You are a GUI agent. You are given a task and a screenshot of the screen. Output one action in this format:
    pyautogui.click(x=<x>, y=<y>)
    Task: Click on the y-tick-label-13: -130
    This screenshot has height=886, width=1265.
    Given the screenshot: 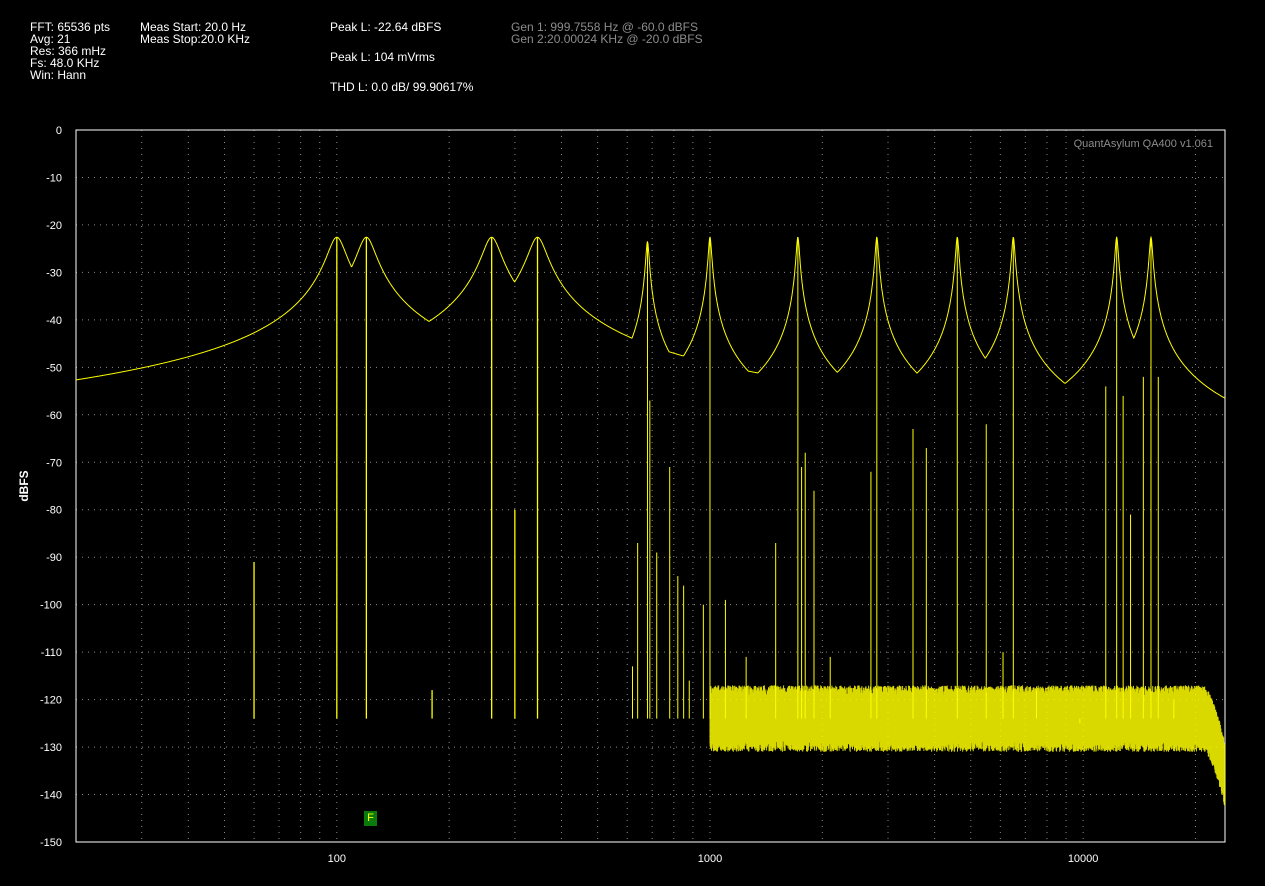 What is the action you would take?
    pyautogui.click(x=51, y=748)
    